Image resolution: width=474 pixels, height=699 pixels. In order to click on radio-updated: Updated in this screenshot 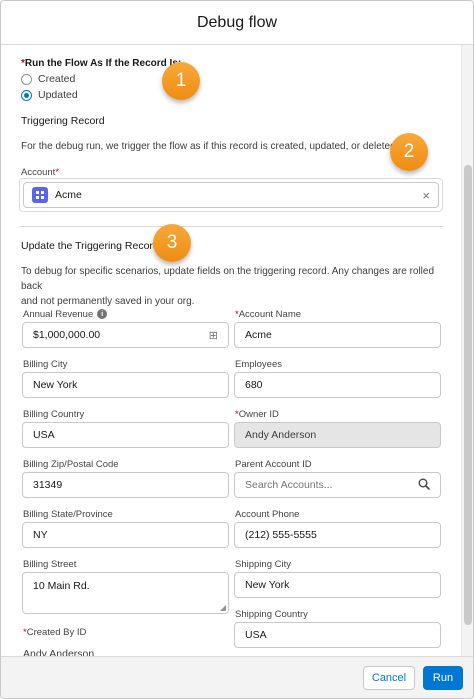, I will do `click(49, 95)`.